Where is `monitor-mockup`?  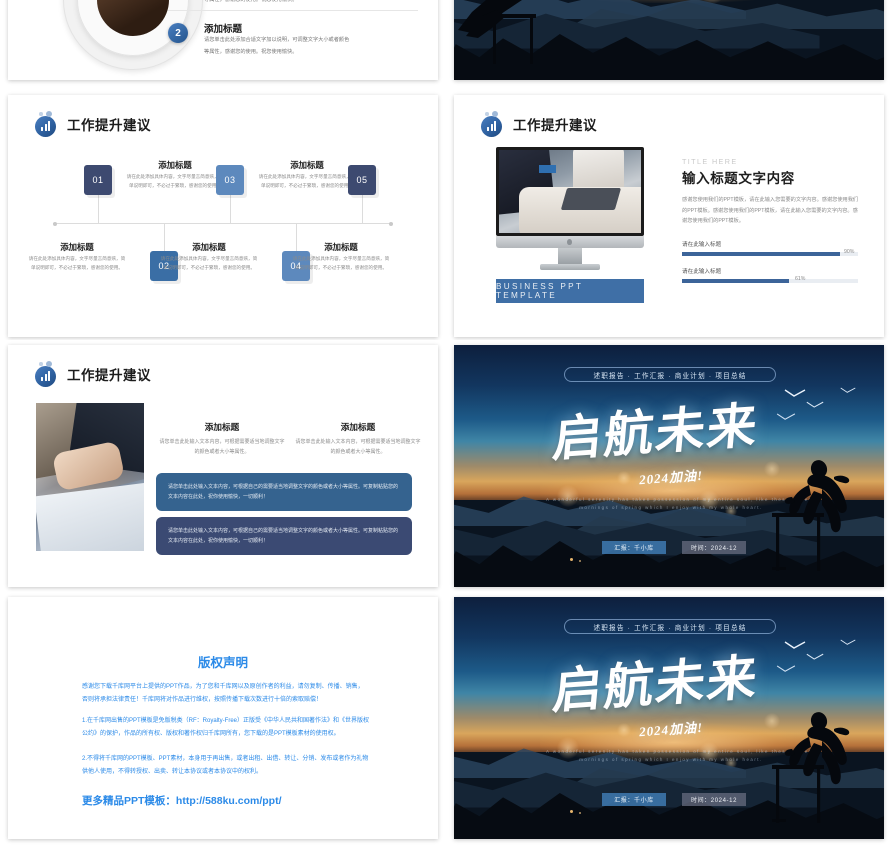 monitor-mockup is located at coordinates (570, 209).